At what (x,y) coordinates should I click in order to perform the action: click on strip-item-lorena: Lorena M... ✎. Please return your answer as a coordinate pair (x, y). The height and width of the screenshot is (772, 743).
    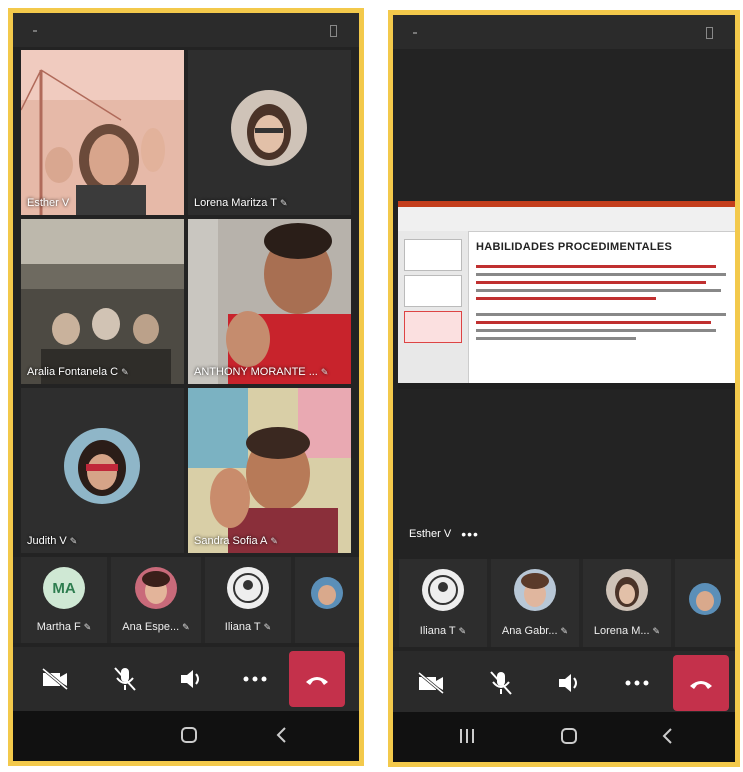
    Looking at the image, I should click on (627, 603).